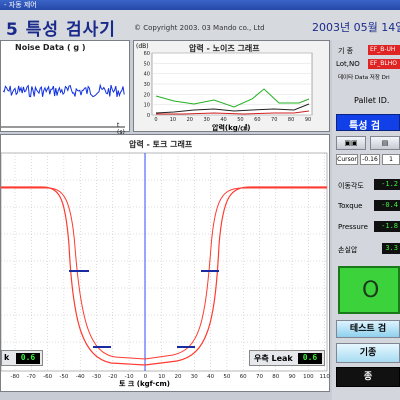 This screenshot has width=400, height=400. What do you see at coordinates (368, 353) in the screenshot?
I see `base-model-button: 기종` at bounding box center [368, 353].